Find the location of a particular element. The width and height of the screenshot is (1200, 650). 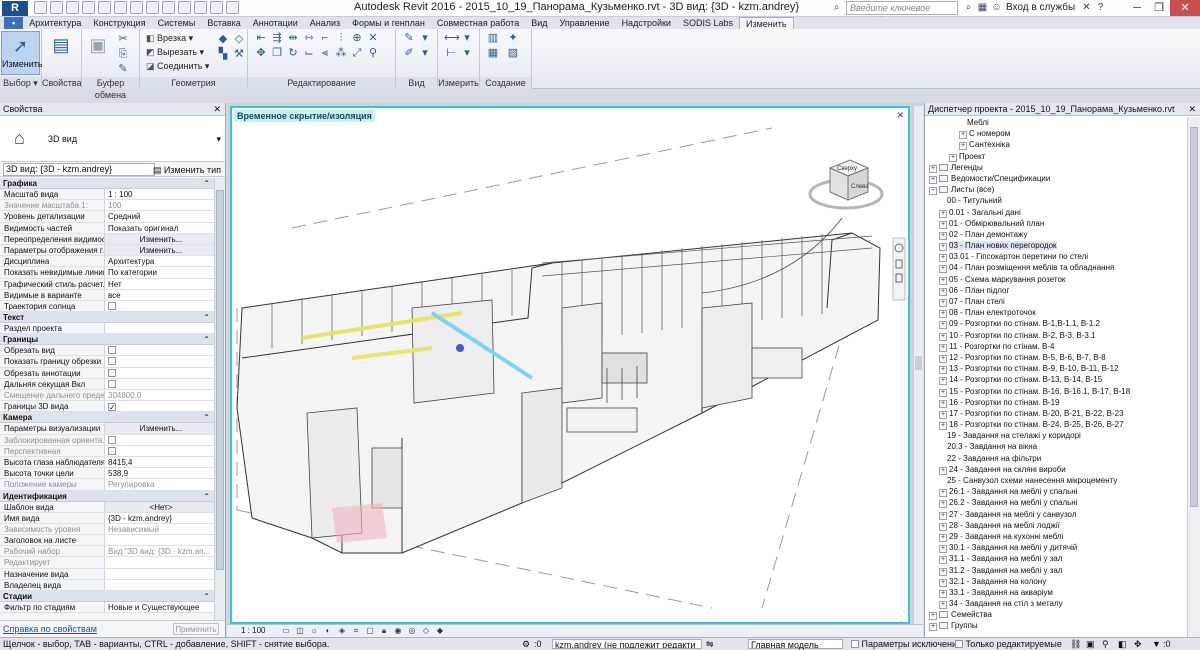

copy-icon: ⎘ is located at coordinates (123, 54).